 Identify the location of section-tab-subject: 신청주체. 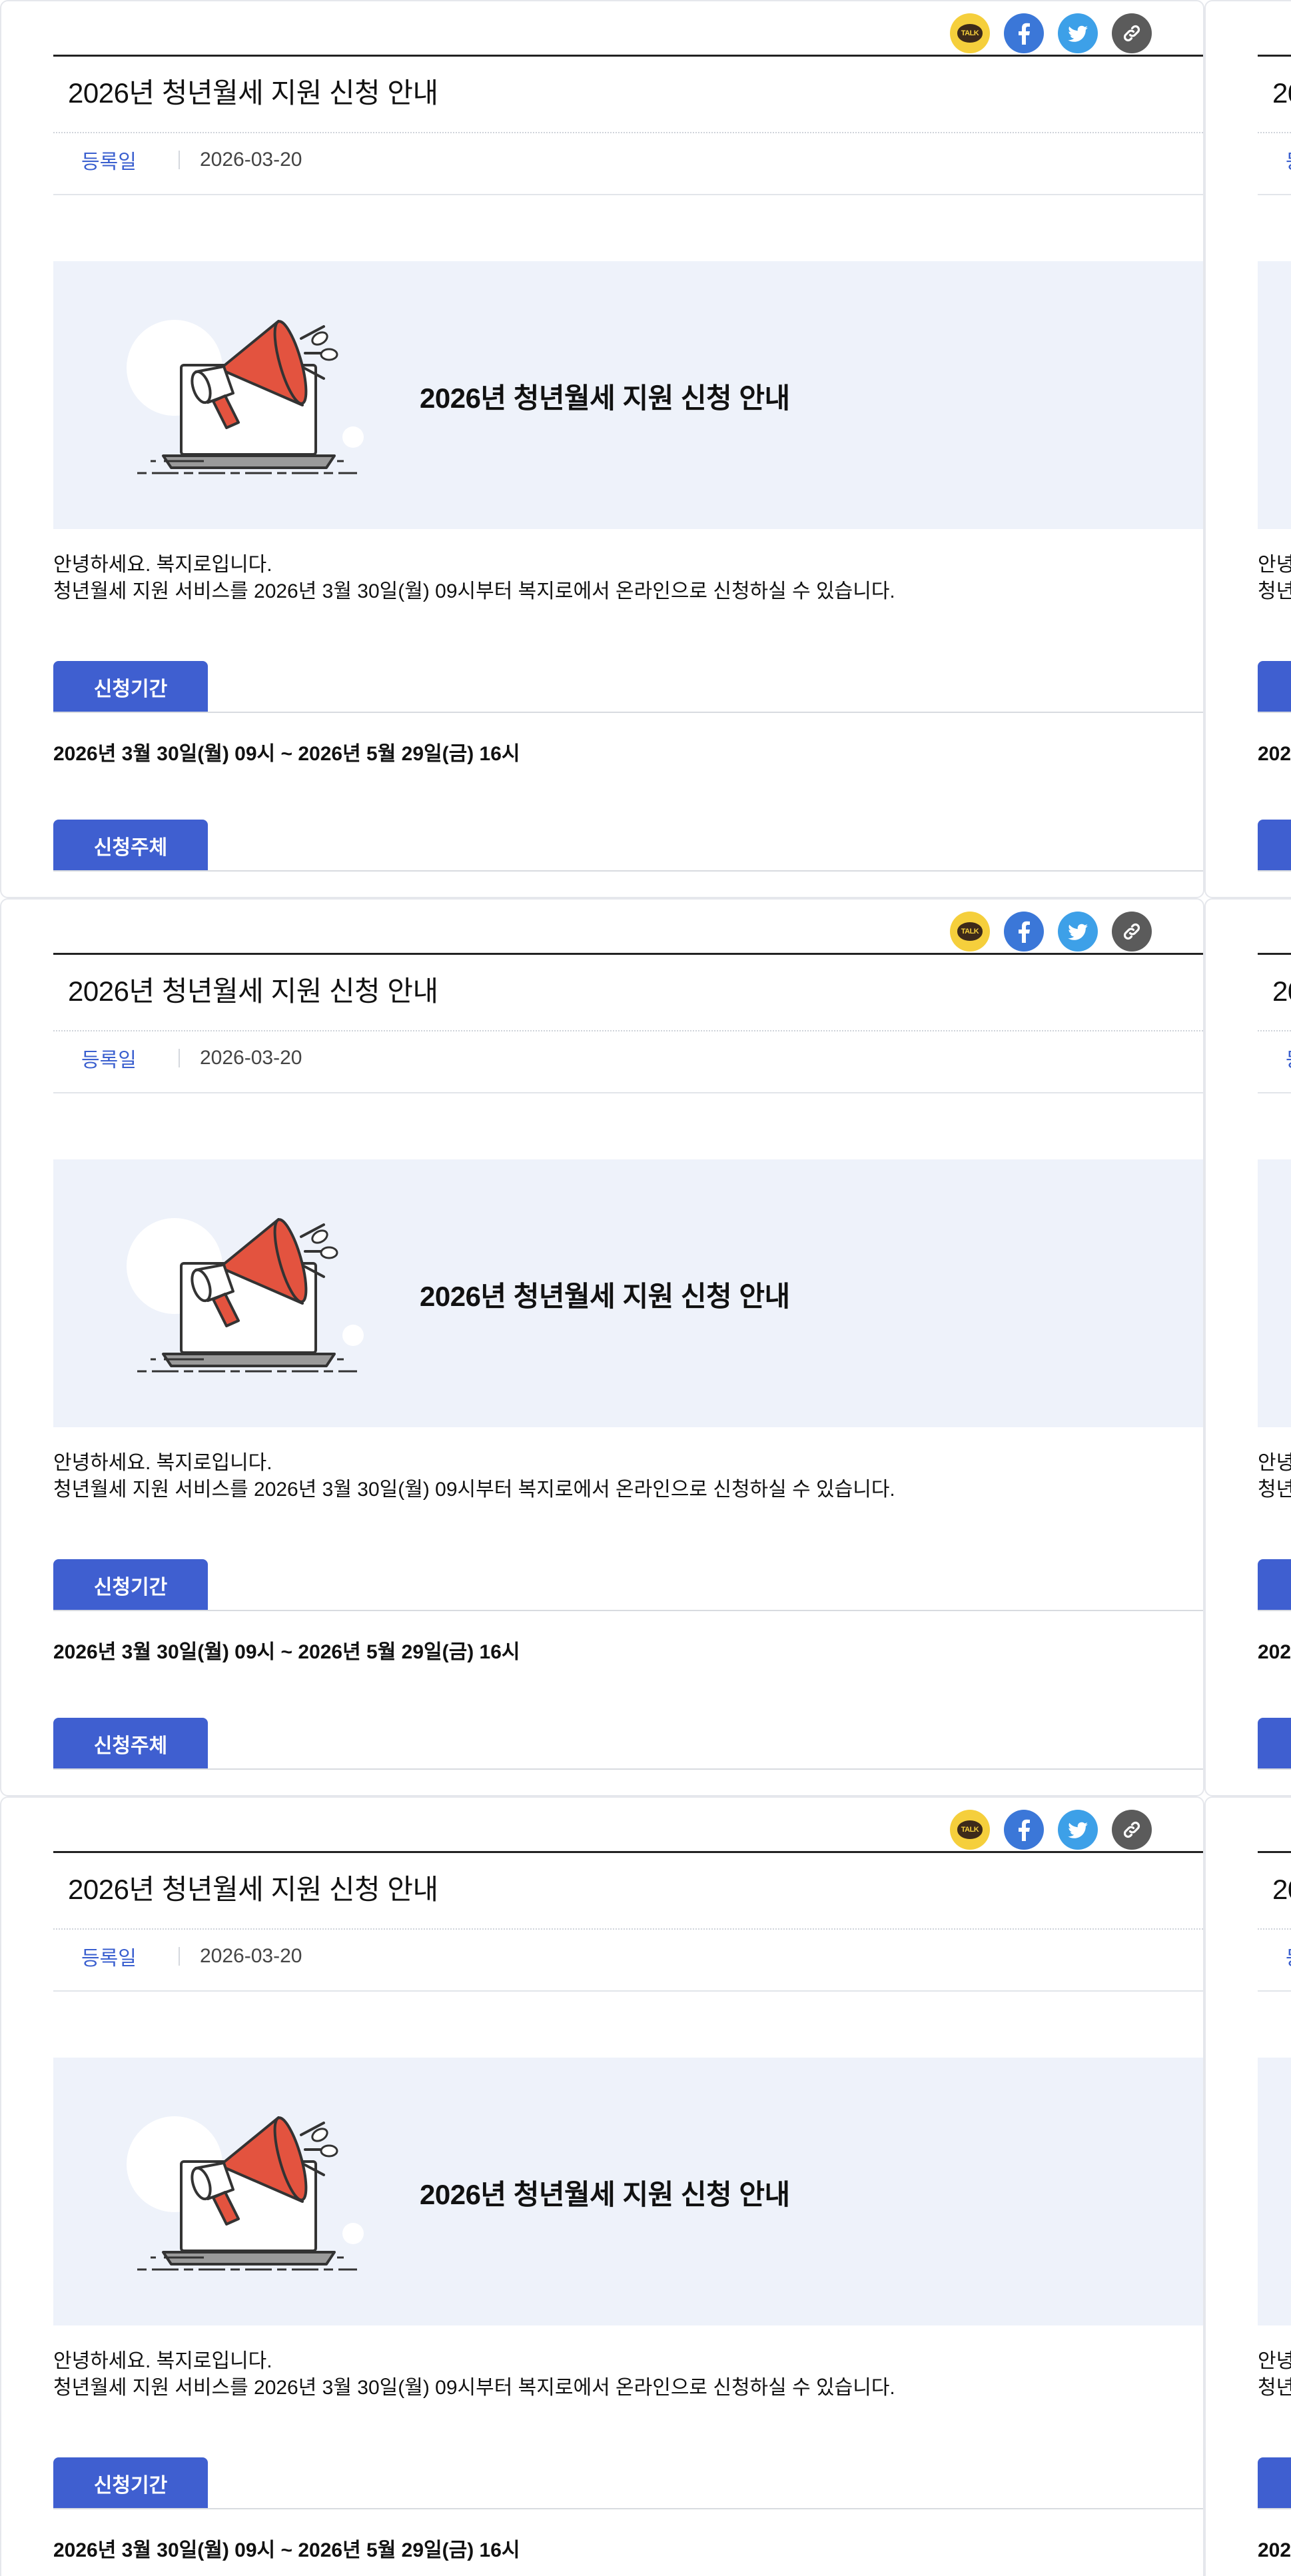
(1274, 1744).